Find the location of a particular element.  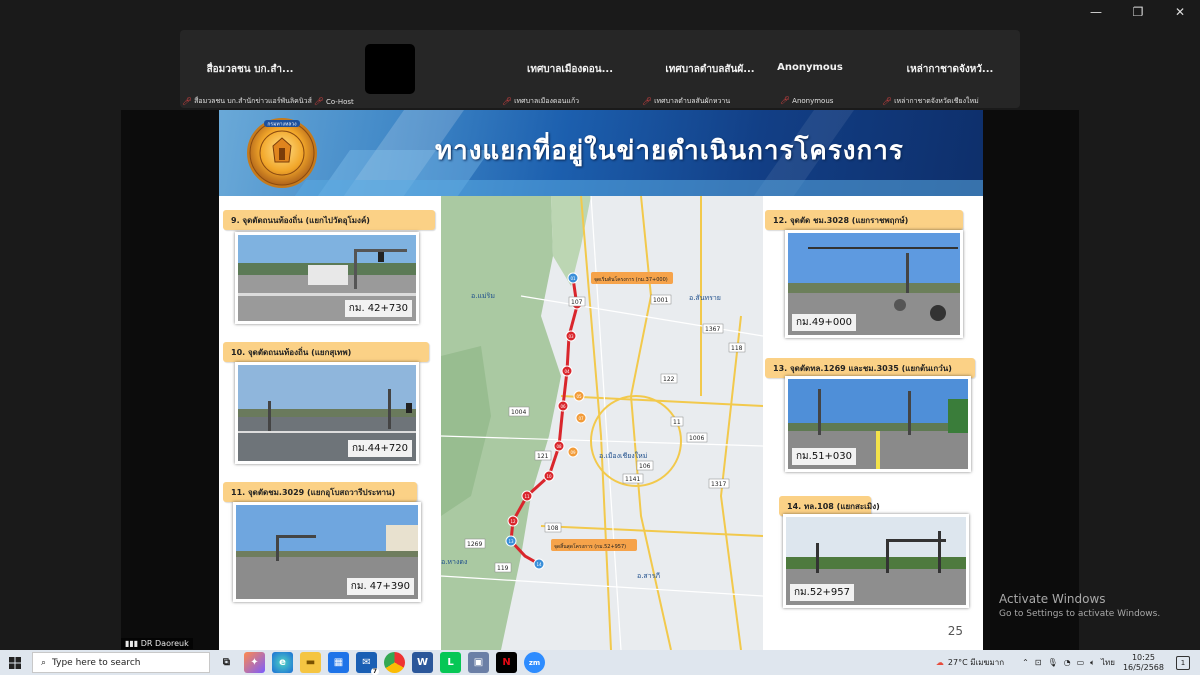

line-icon: L is located at coordinates (450, 662).